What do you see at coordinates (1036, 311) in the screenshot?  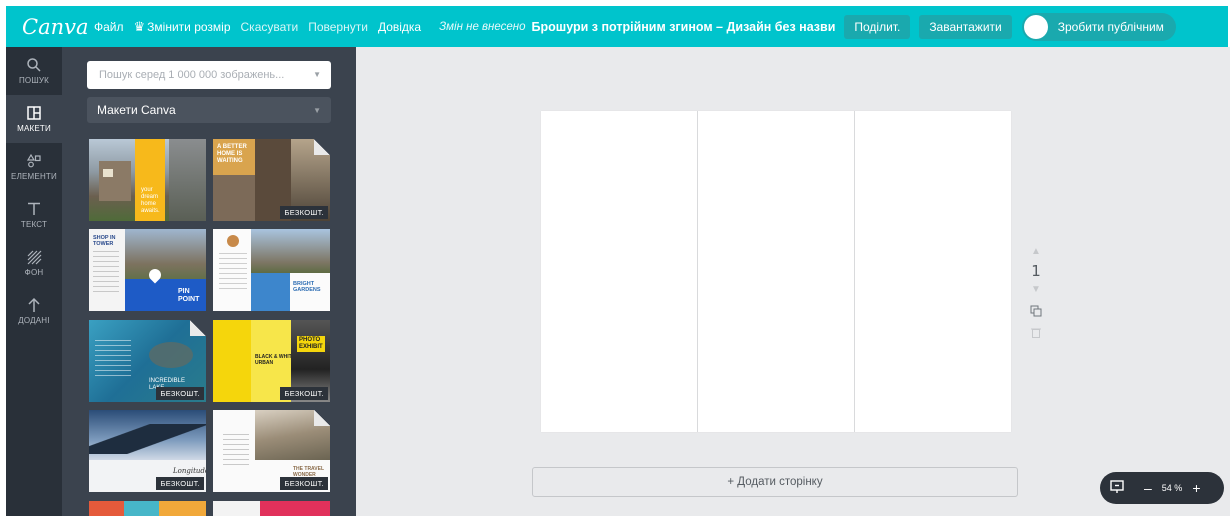 I see `duplicate-page-icon` at bounding box center [1036, 311].